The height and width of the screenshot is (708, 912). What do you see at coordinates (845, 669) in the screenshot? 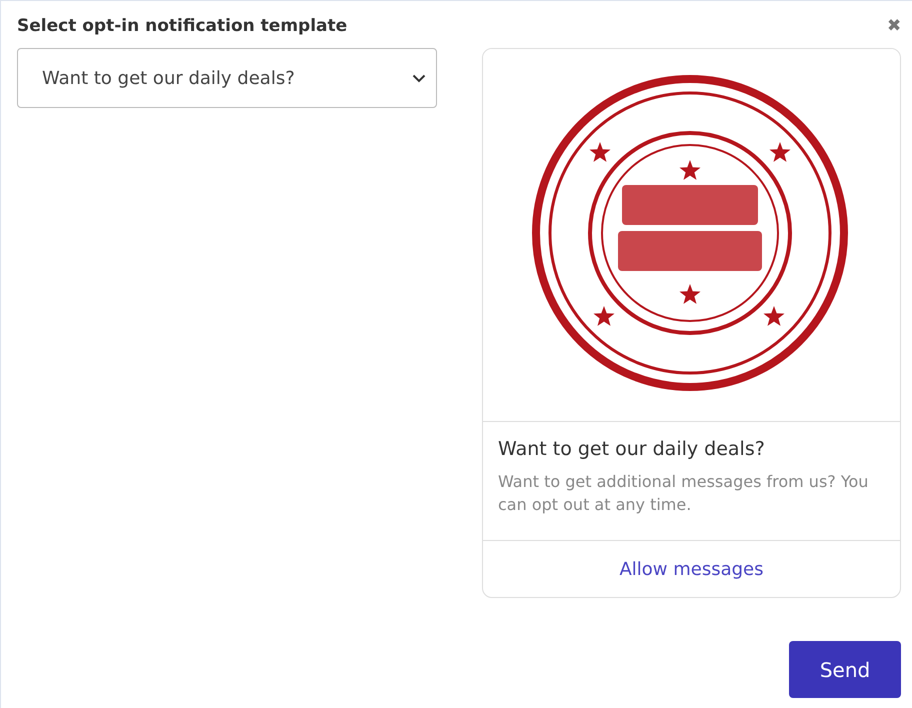
I see `send-button: Send` at bounding box center [845, 669].